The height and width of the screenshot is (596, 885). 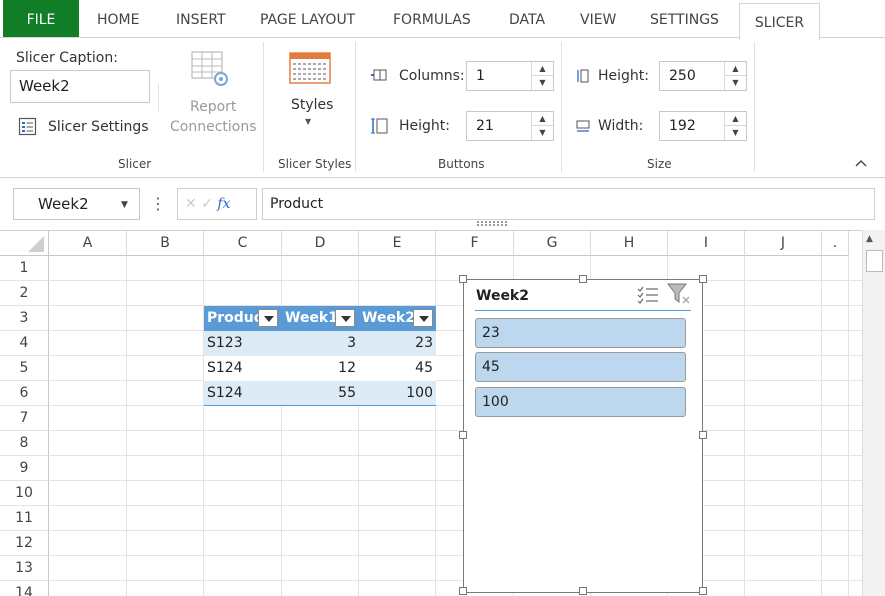 What do you see at coordinates (191, 204) in the screenshot?
I see `cancel-icon: ✕` at bounding box center [191, 204].